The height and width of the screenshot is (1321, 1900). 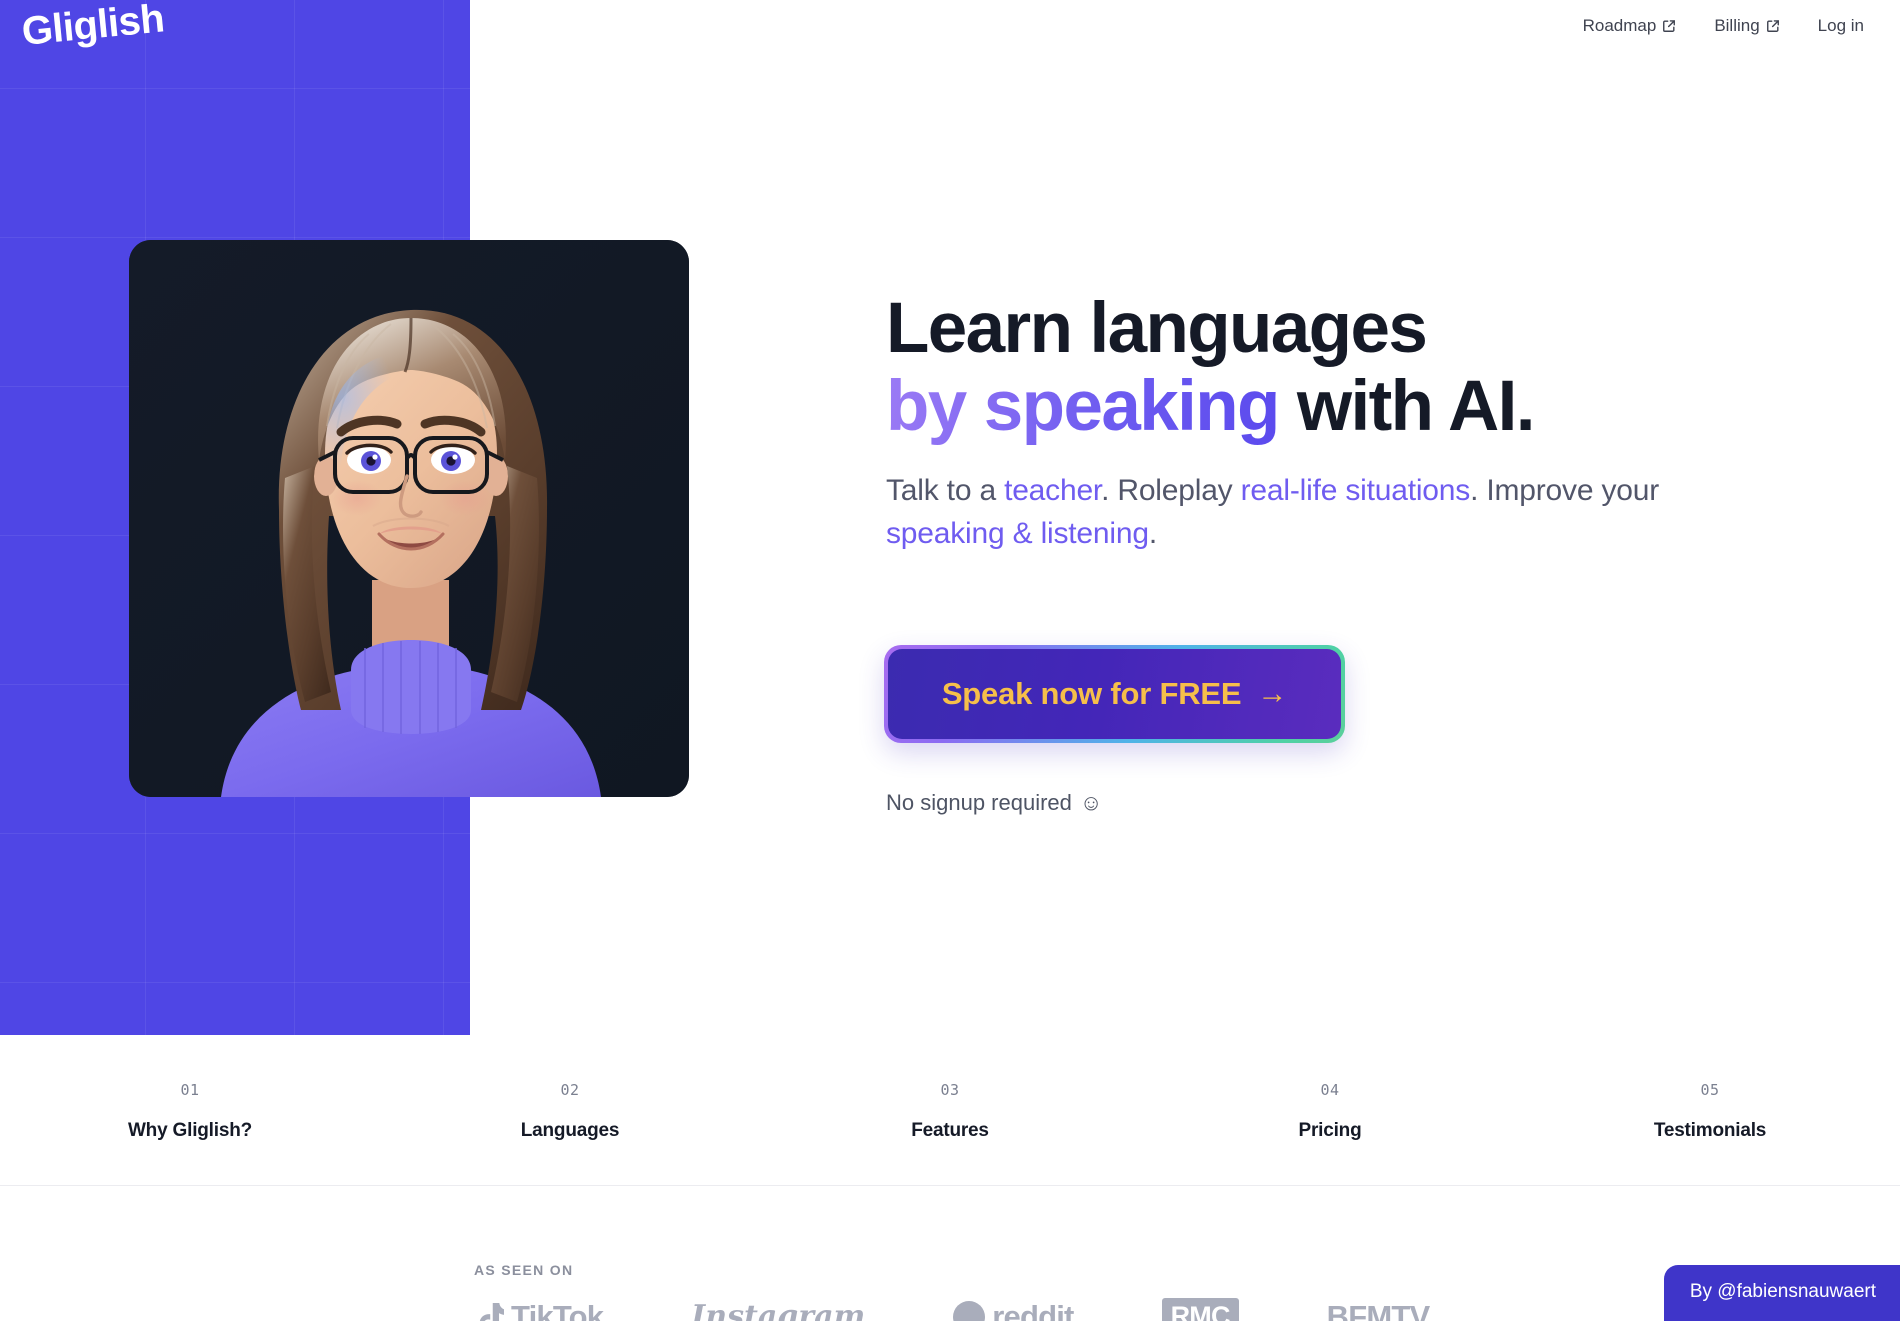 I want to click on cta-button-inner: Speak now for FREE →, so click(x=1114, y=694).